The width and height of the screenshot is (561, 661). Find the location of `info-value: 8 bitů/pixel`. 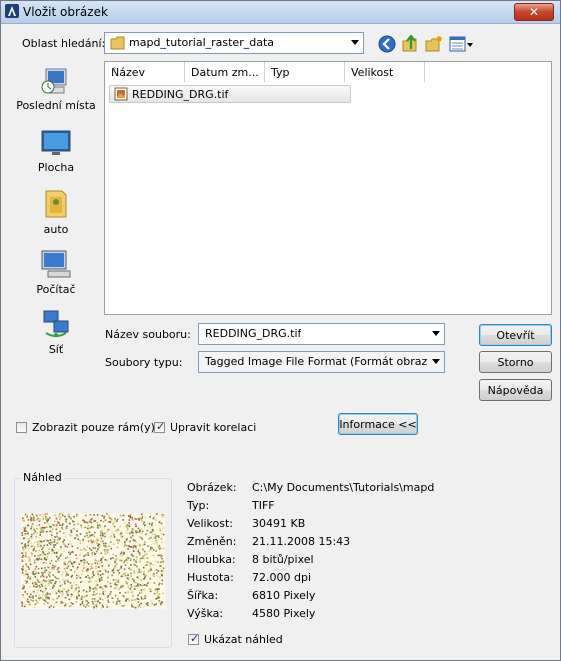

info-value: 8 bitů/pixel is located at coordinates (283, 559).